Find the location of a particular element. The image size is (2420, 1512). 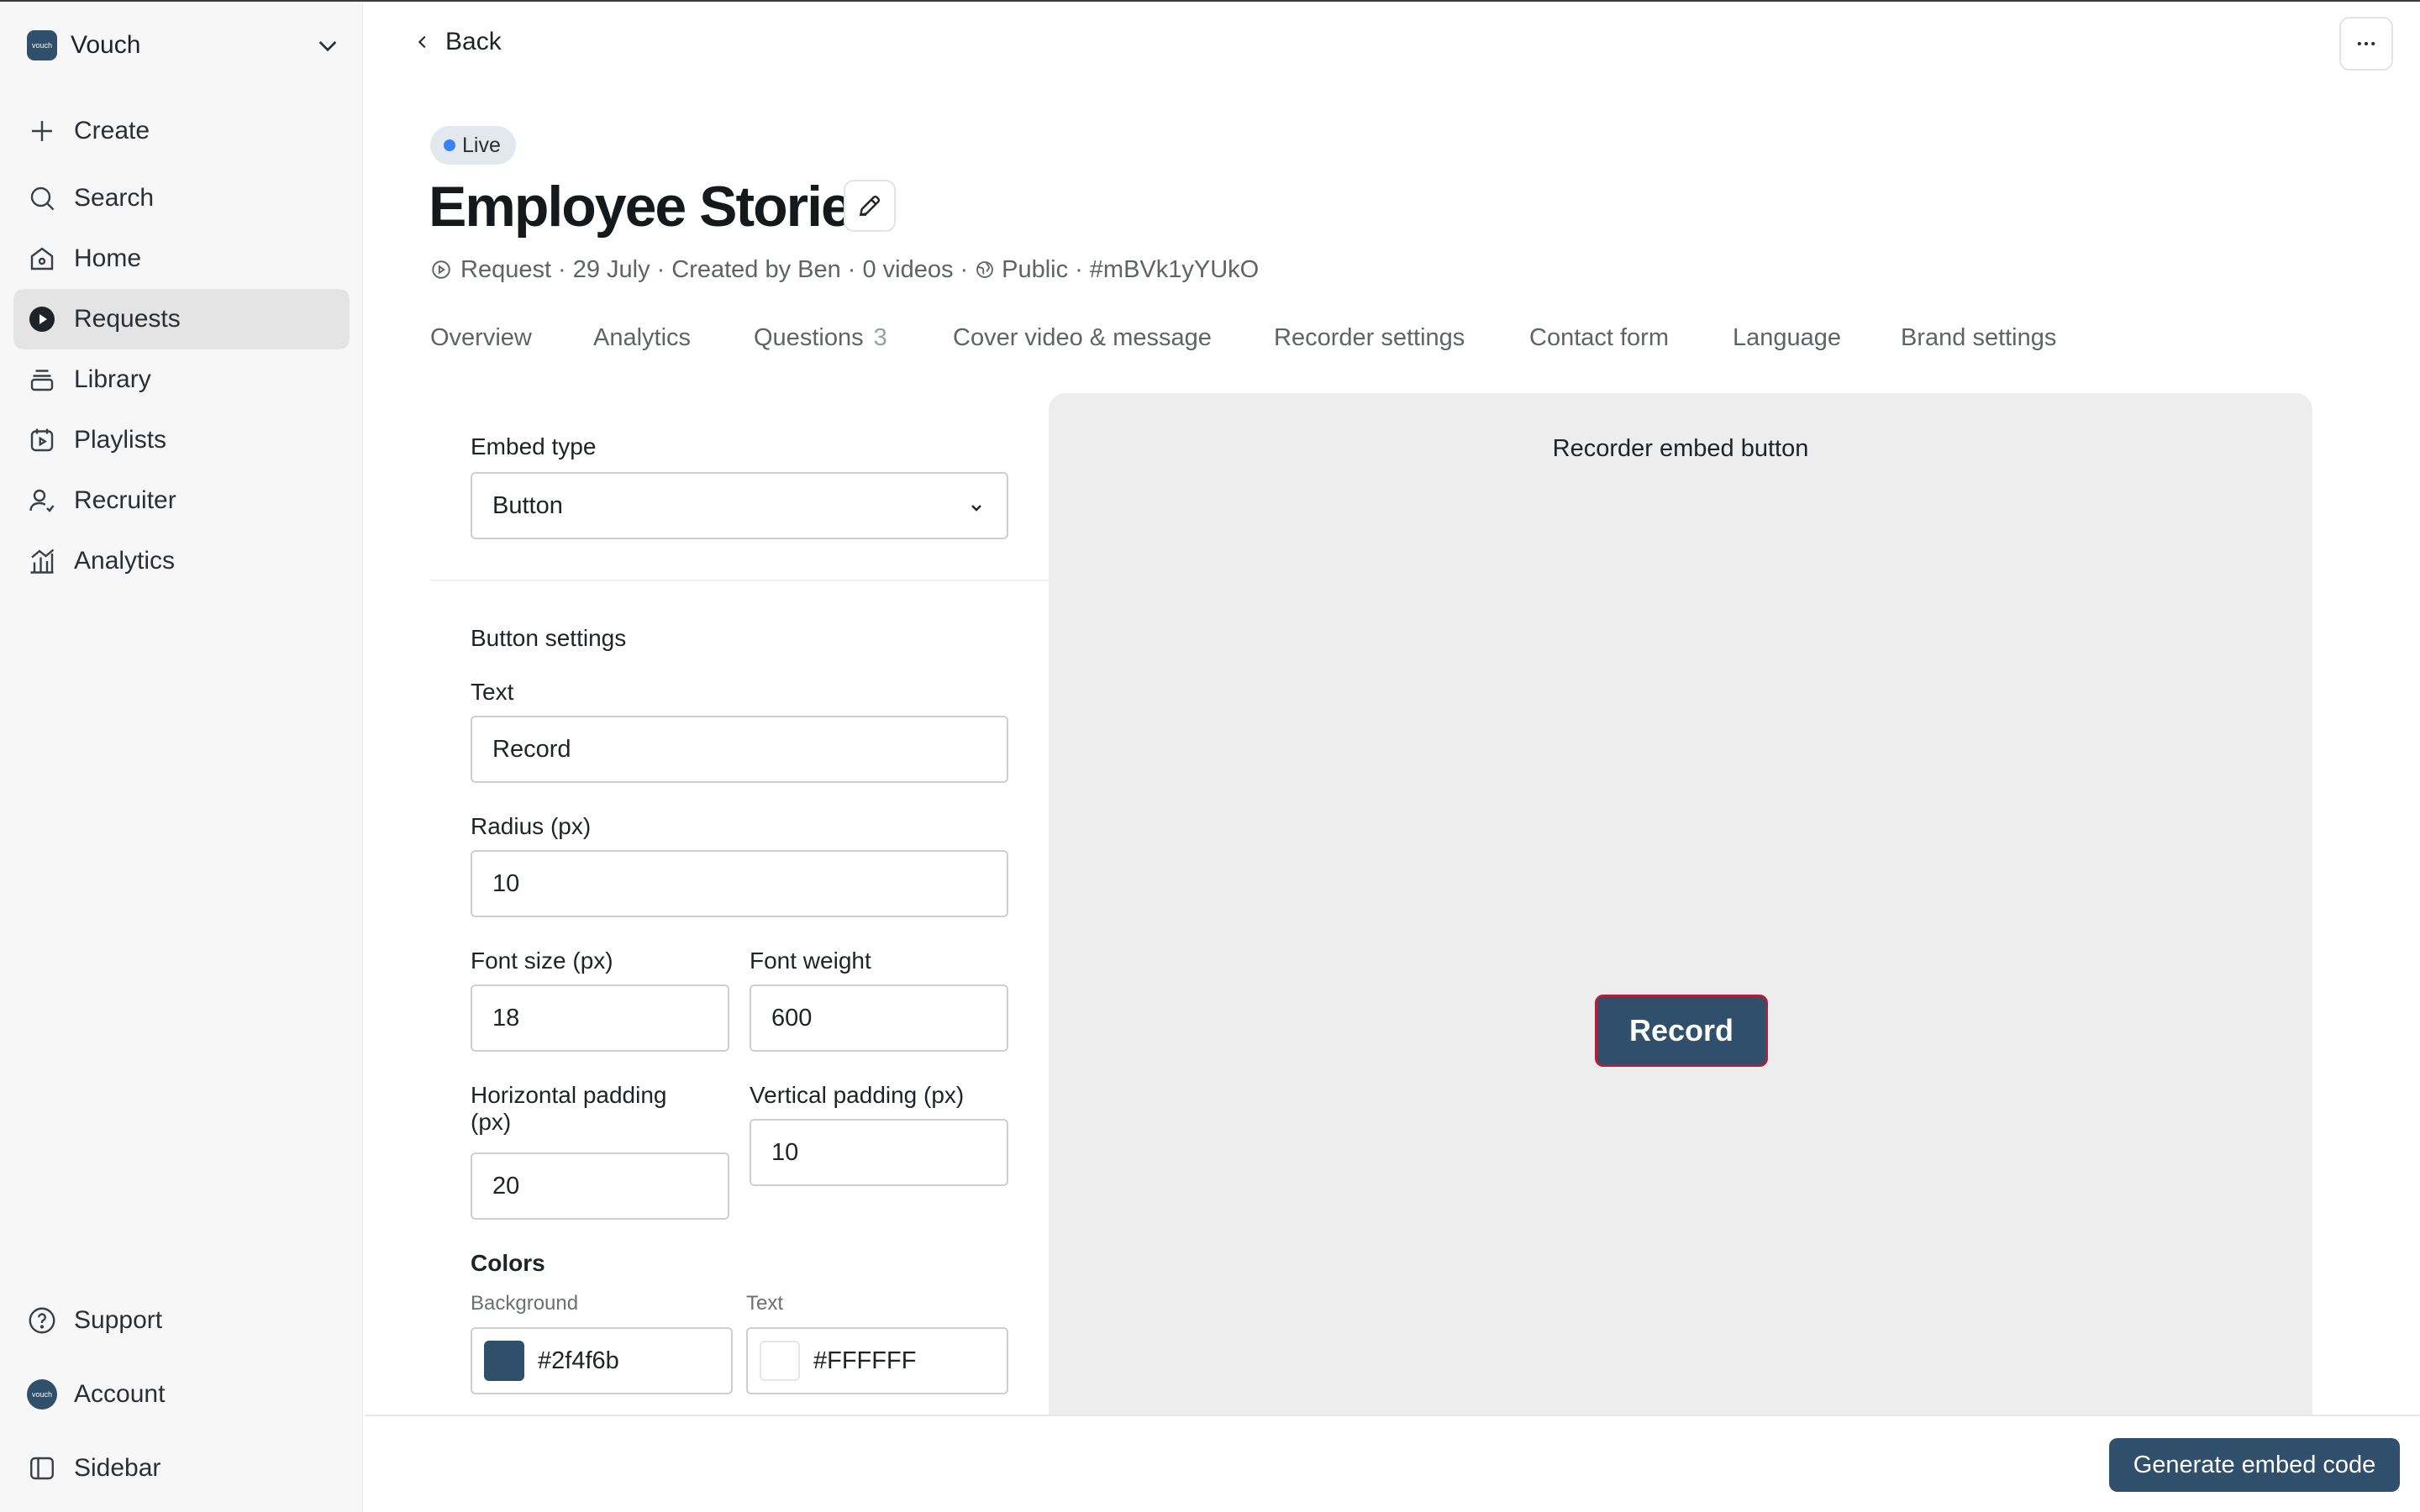

recruiter-icon is located at coordinates (42, 500).